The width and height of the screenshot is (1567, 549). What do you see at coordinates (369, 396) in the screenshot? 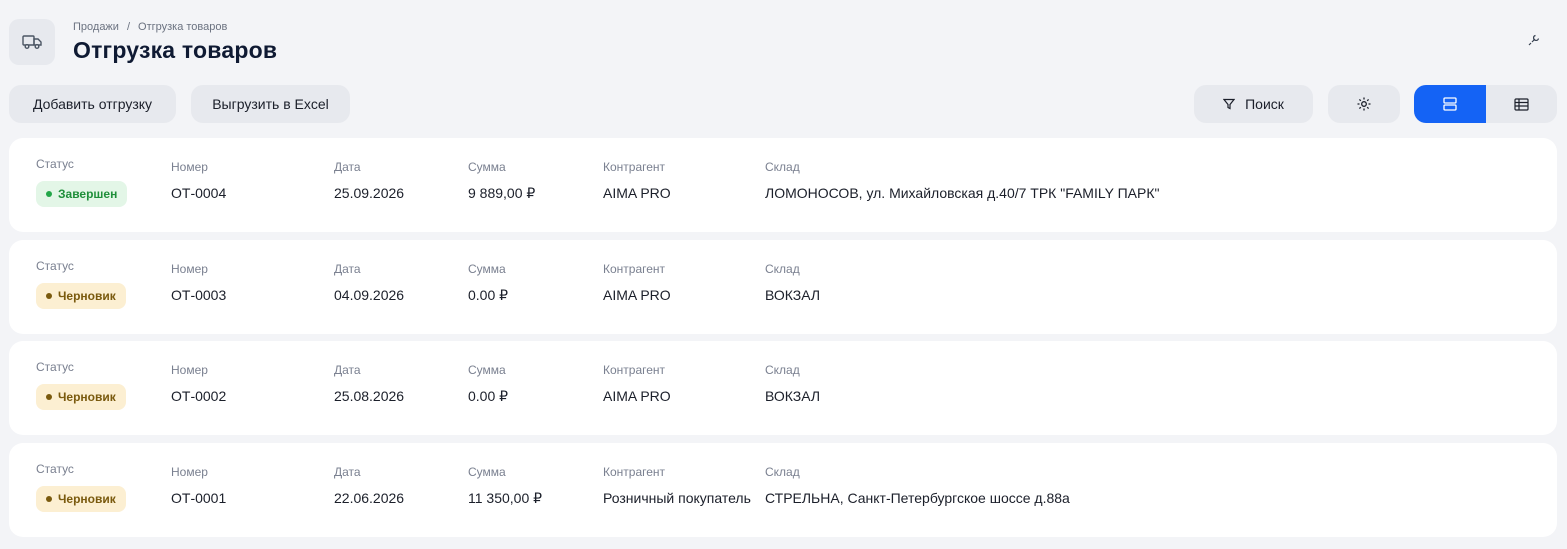
I see `date-value: 25.08.2026` at bounding box center [369, 396].